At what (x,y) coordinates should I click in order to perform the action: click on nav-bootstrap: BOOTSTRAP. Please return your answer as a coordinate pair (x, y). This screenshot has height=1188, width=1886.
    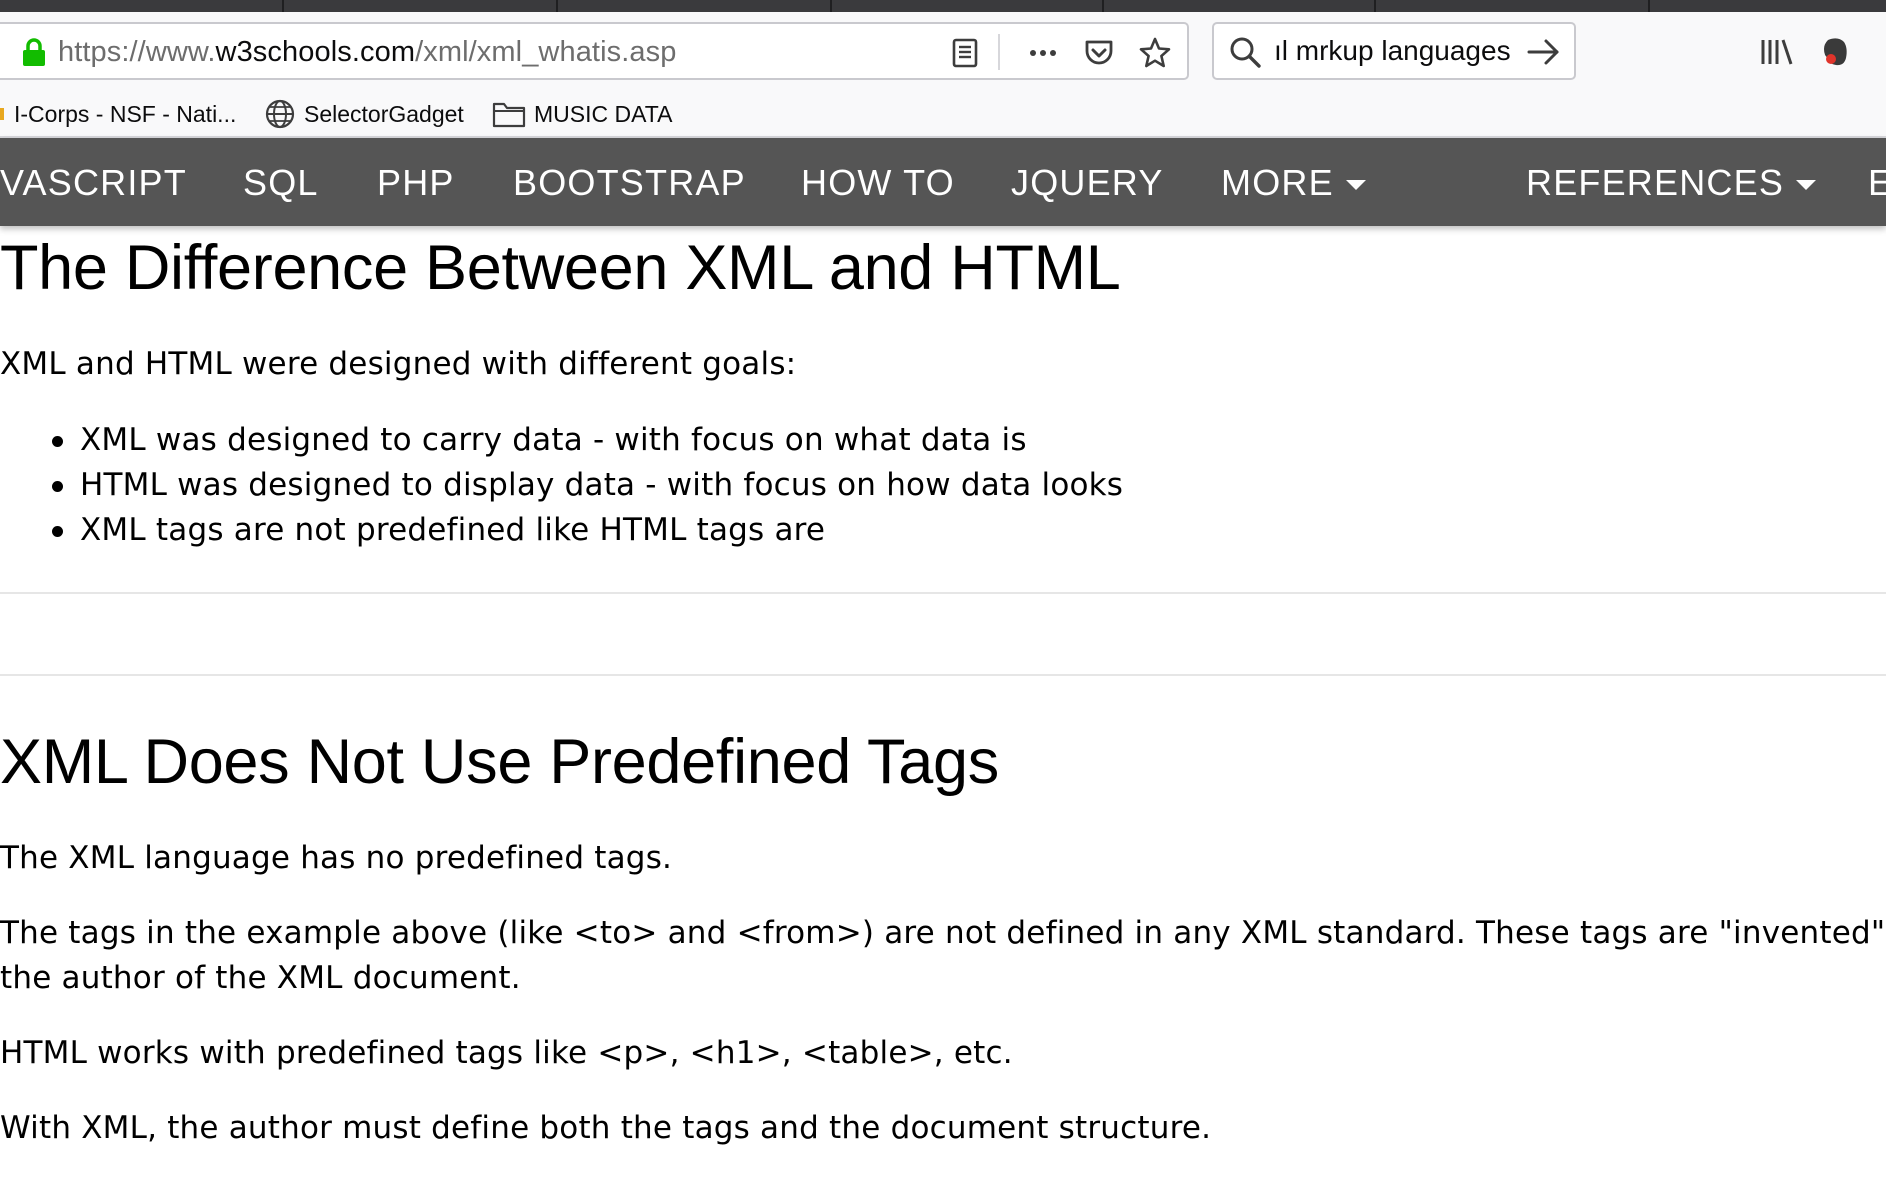
    Looking at the image, I should click on (629, 183).